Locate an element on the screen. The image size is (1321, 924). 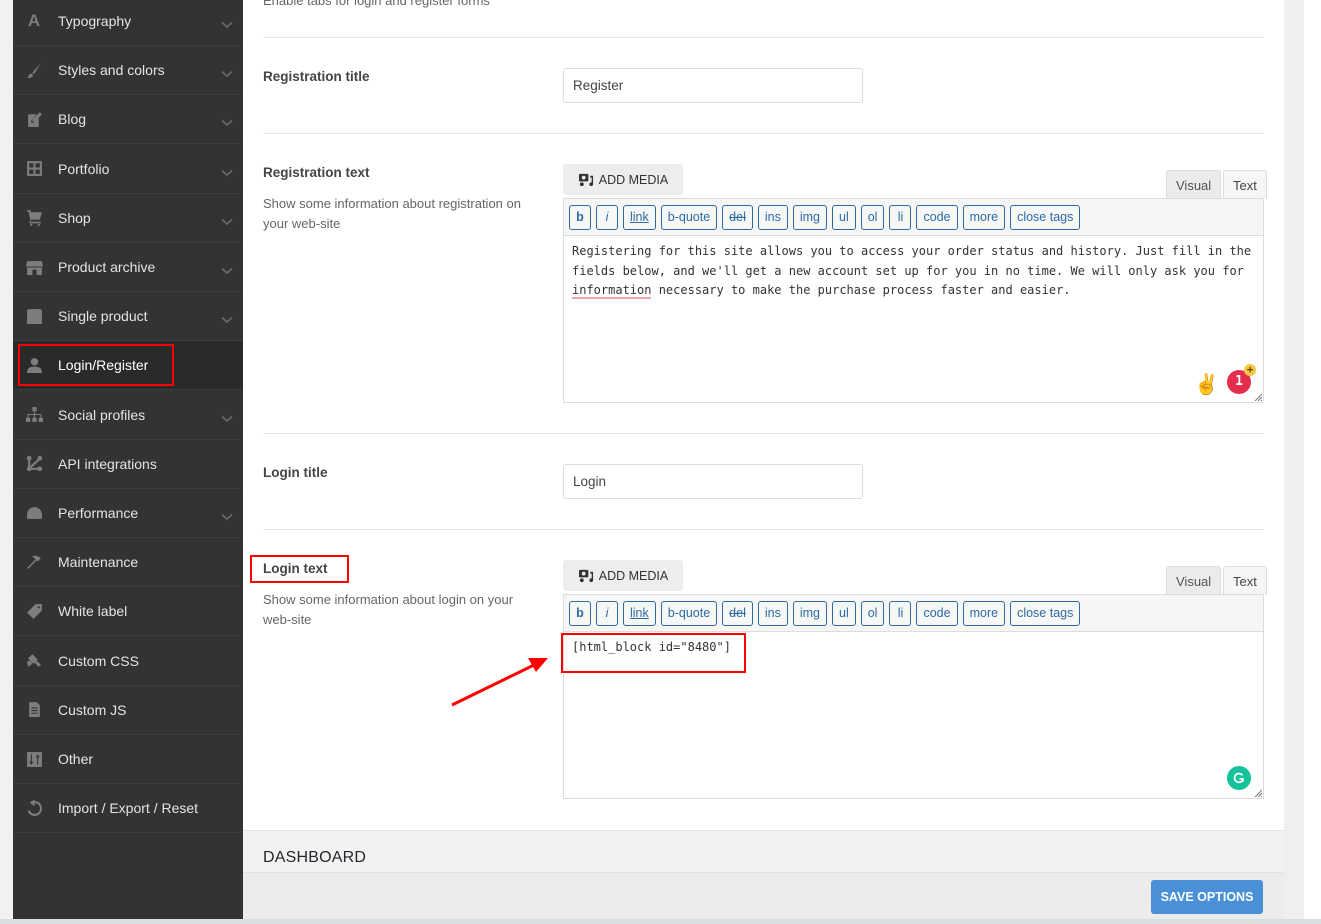
sidebar-item-performance: Performance is located at coordinates (128, 513).